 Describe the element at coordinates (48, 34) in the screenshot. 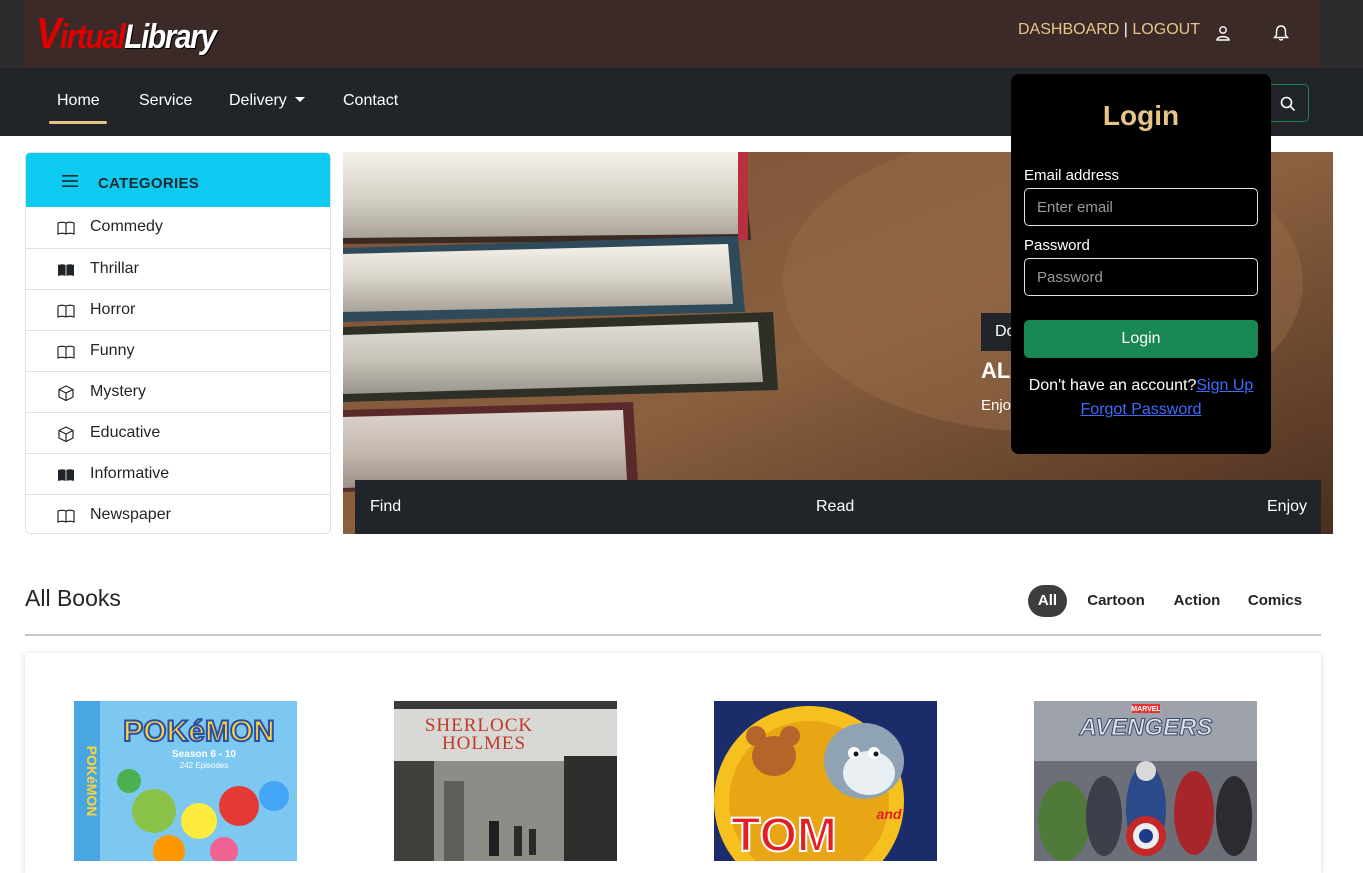

I see `logo-letter-v: V` at that location.